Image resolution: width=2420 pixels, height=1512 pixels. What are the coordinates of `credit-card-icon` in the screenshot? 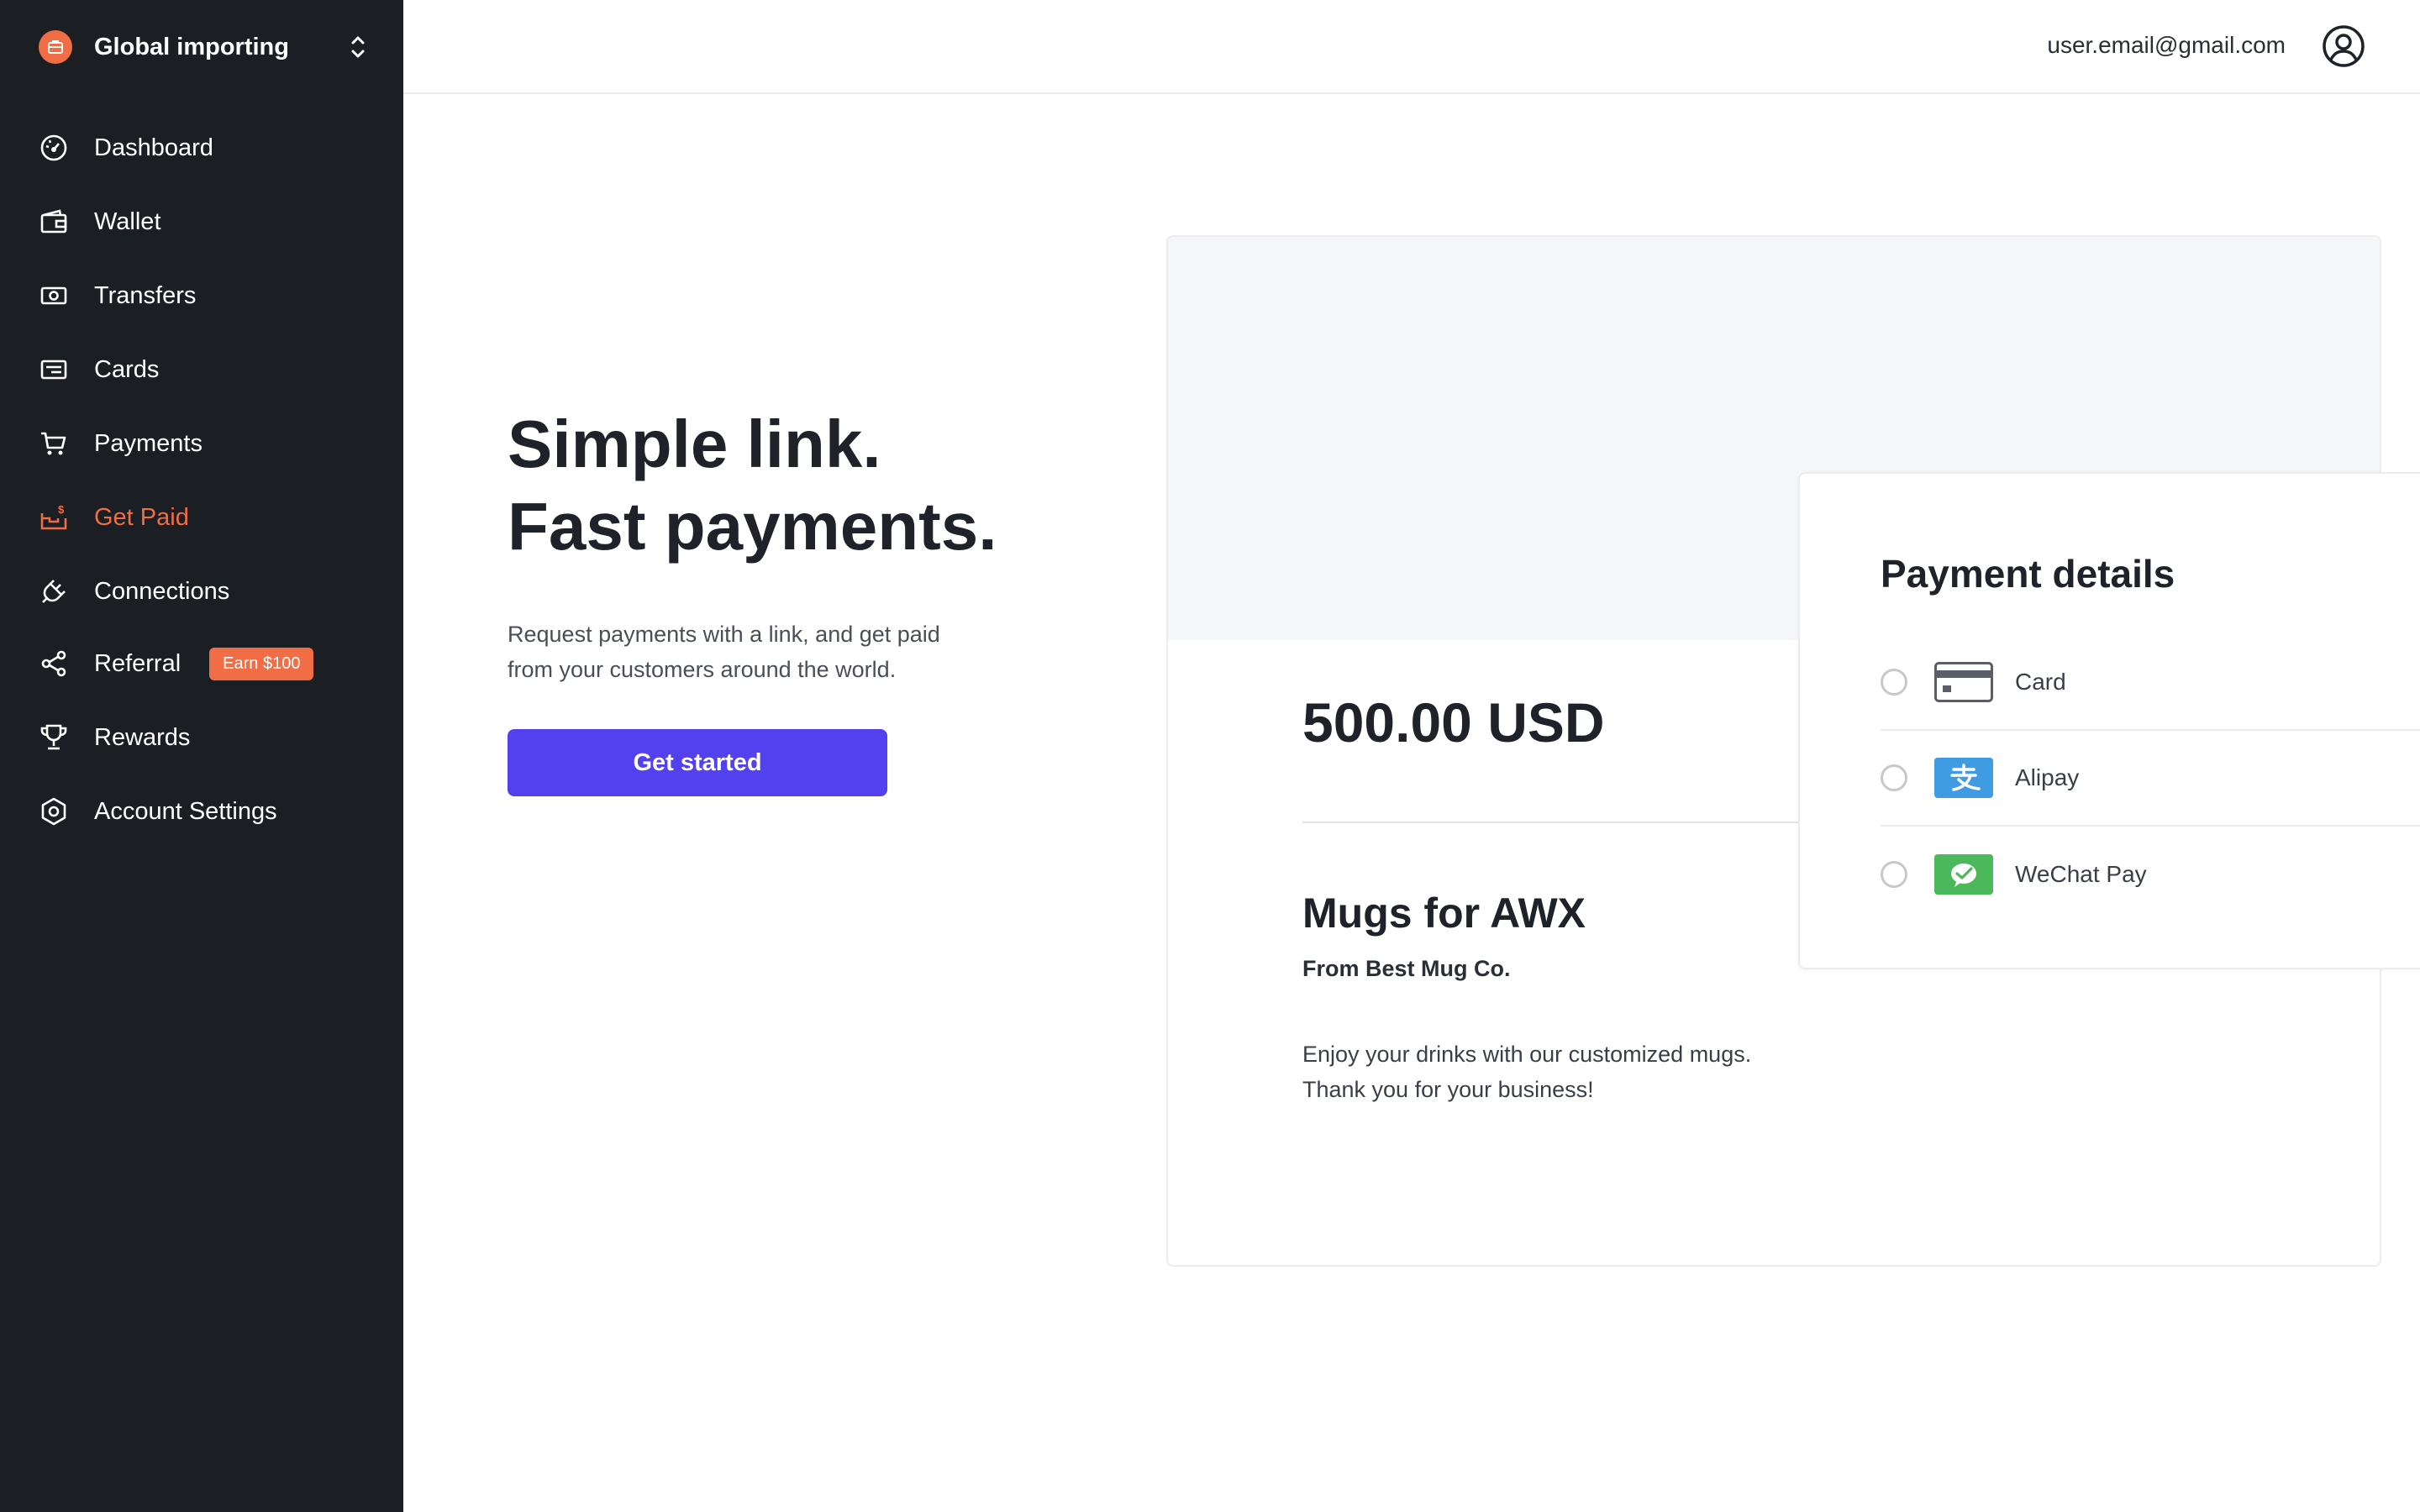 It's located at (1964, 682).